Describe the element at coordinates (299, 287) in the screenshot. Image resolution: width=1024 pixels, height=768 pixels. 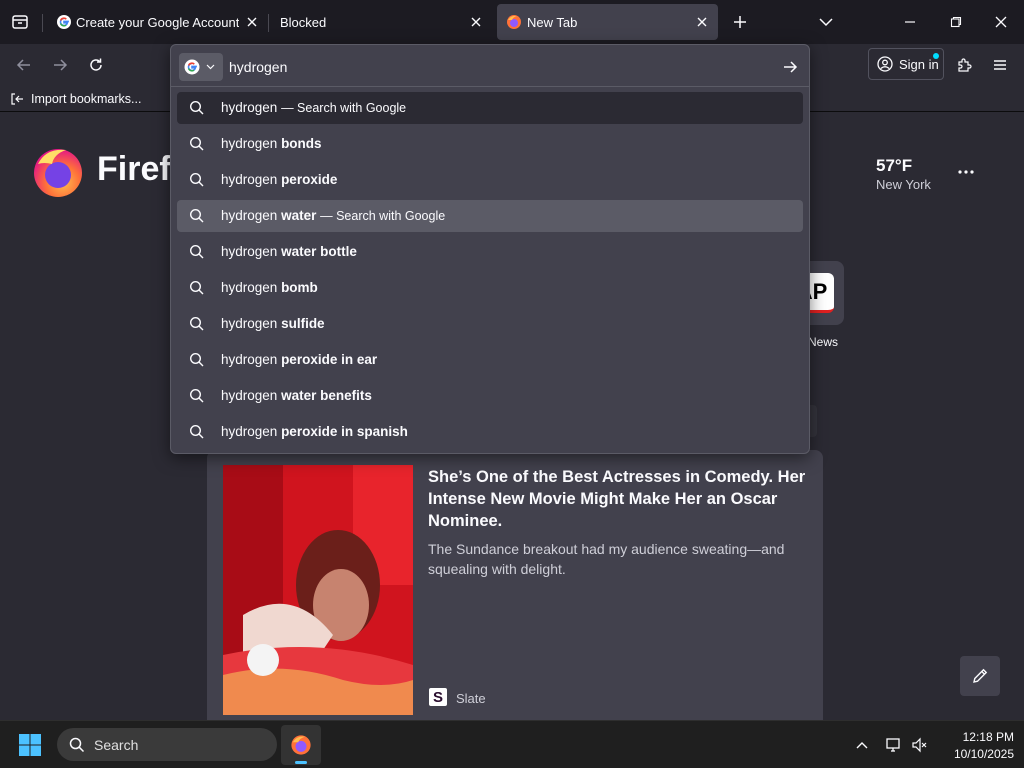
I see `suggestion-completion: bomb` at that location.